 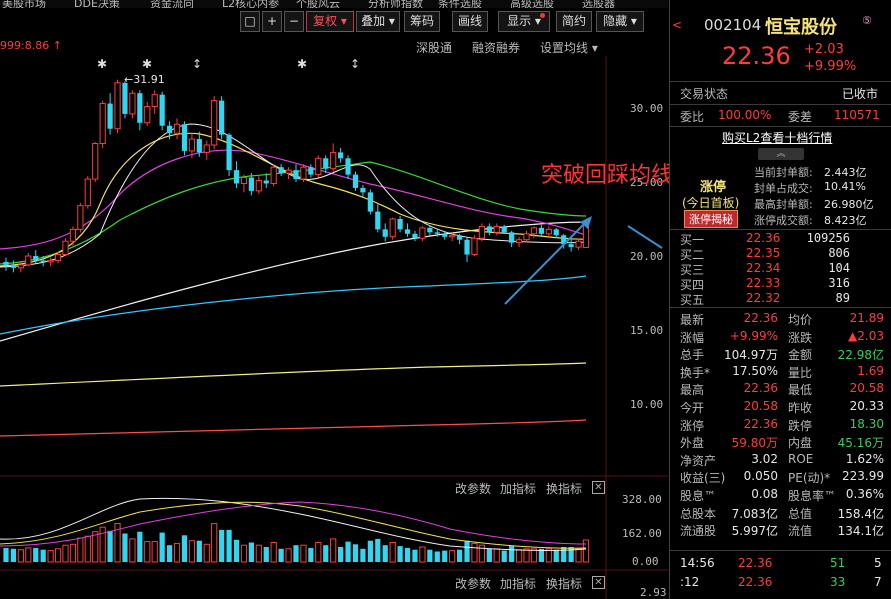 I want to click on quote-value: 22.98亿, so click(x=860, y=355).